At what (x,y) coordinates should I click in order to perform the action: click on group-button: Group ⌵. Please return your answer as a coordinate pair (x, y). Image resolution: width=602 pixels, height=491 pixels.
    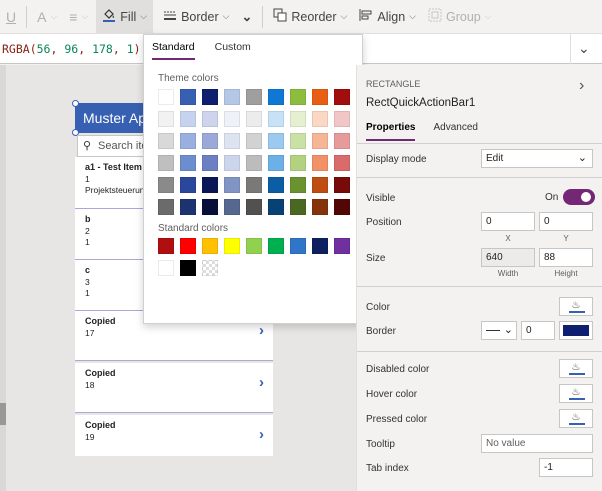
    Looking at the image, I should click on (460, 17).